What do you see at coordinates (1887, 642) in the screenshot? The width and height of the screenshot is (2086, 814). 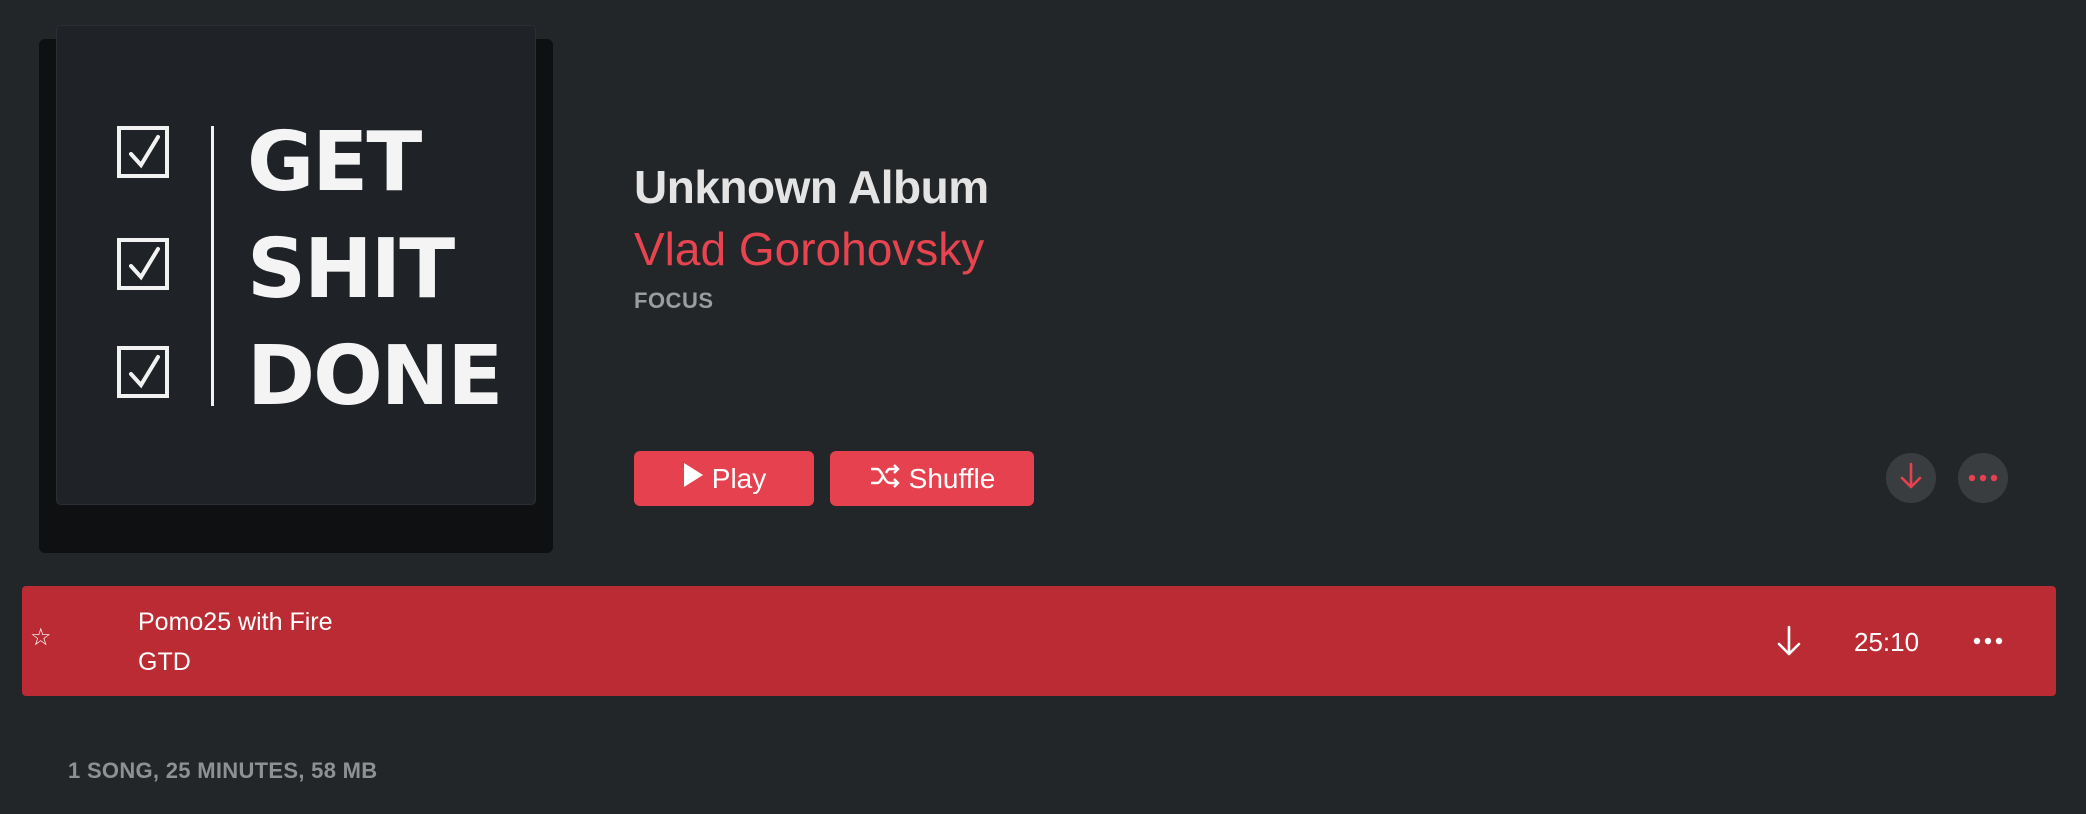 I see `track-duration: 25:10` at bounding box center [1887, 642].